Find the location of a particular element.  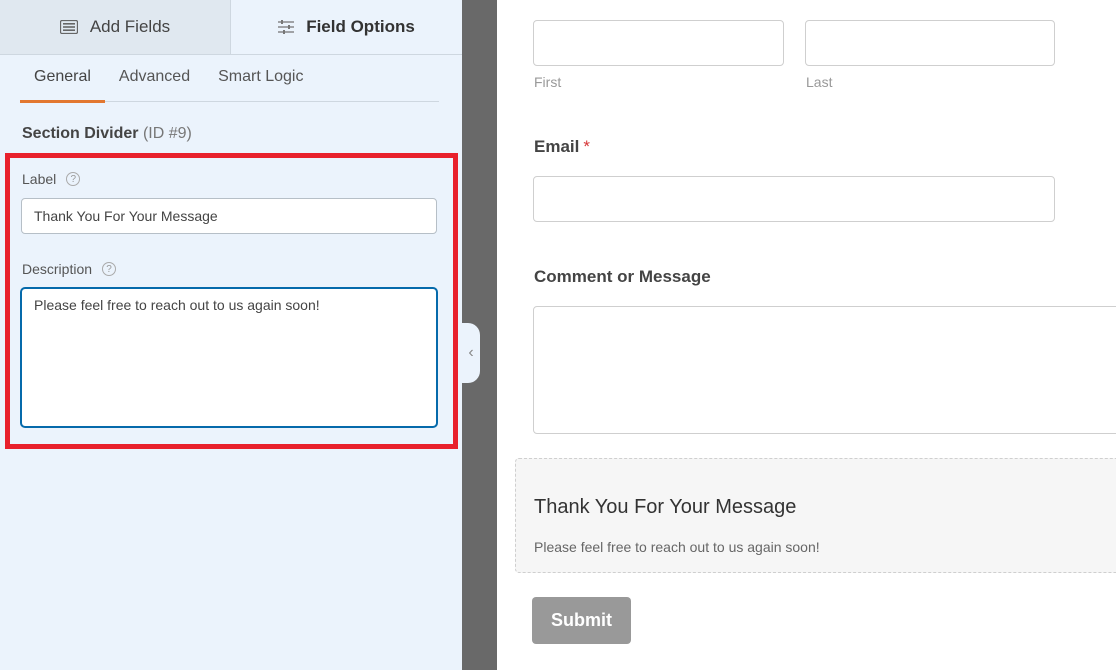

label-input is located at coordinates (229, 216).